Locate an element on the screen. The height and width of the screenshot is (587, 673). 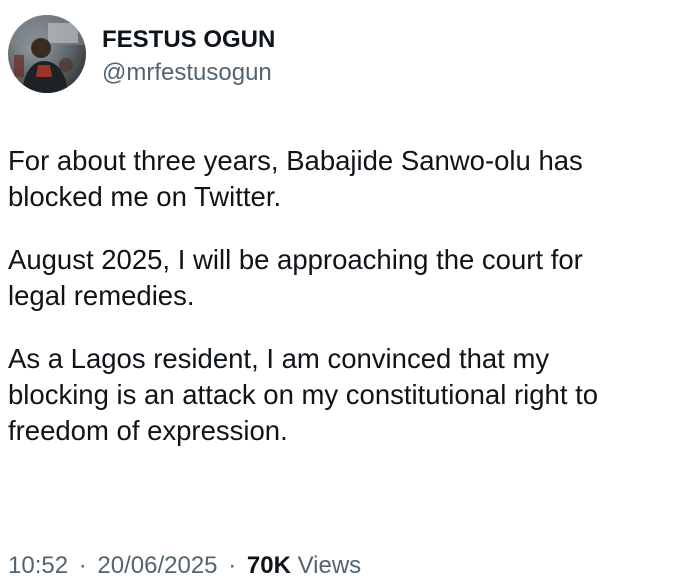
tweet-meta: 10:52 · 20/06/2025 · 70K Views is located at coordinates (184, 566).